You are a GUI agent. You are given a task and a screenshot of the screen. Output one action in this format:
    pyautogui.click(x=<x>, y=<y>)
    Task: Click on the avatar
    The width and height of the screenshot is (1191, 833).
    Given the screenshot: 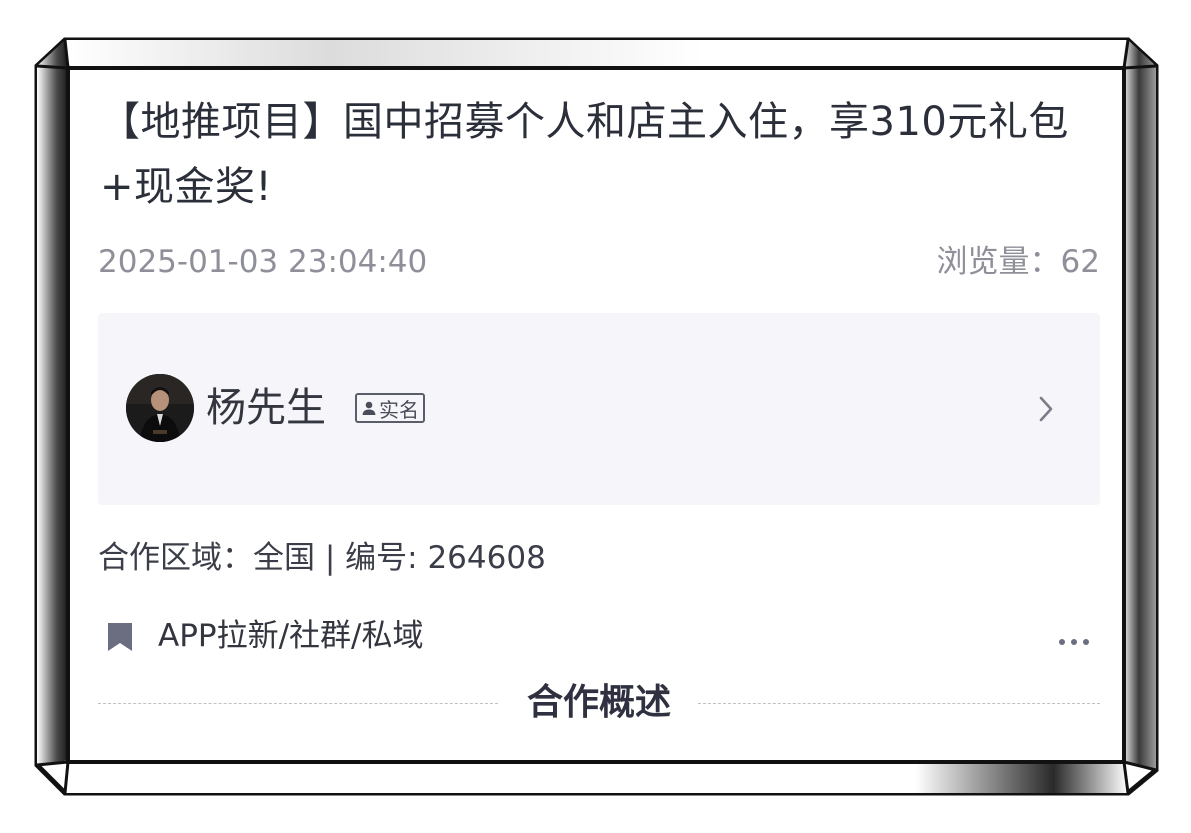 What is the action you would take?
    pyautogui.click(x=160, y=408)
    